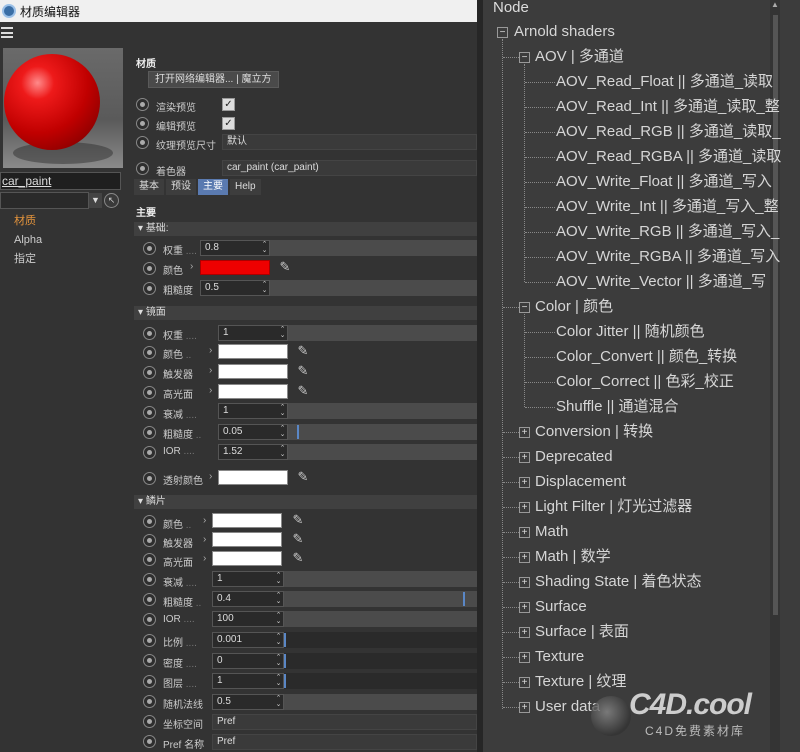  Describe the element at coordinates (559, 657) in the screenshot. I see `tree-group: Texture` at that location.